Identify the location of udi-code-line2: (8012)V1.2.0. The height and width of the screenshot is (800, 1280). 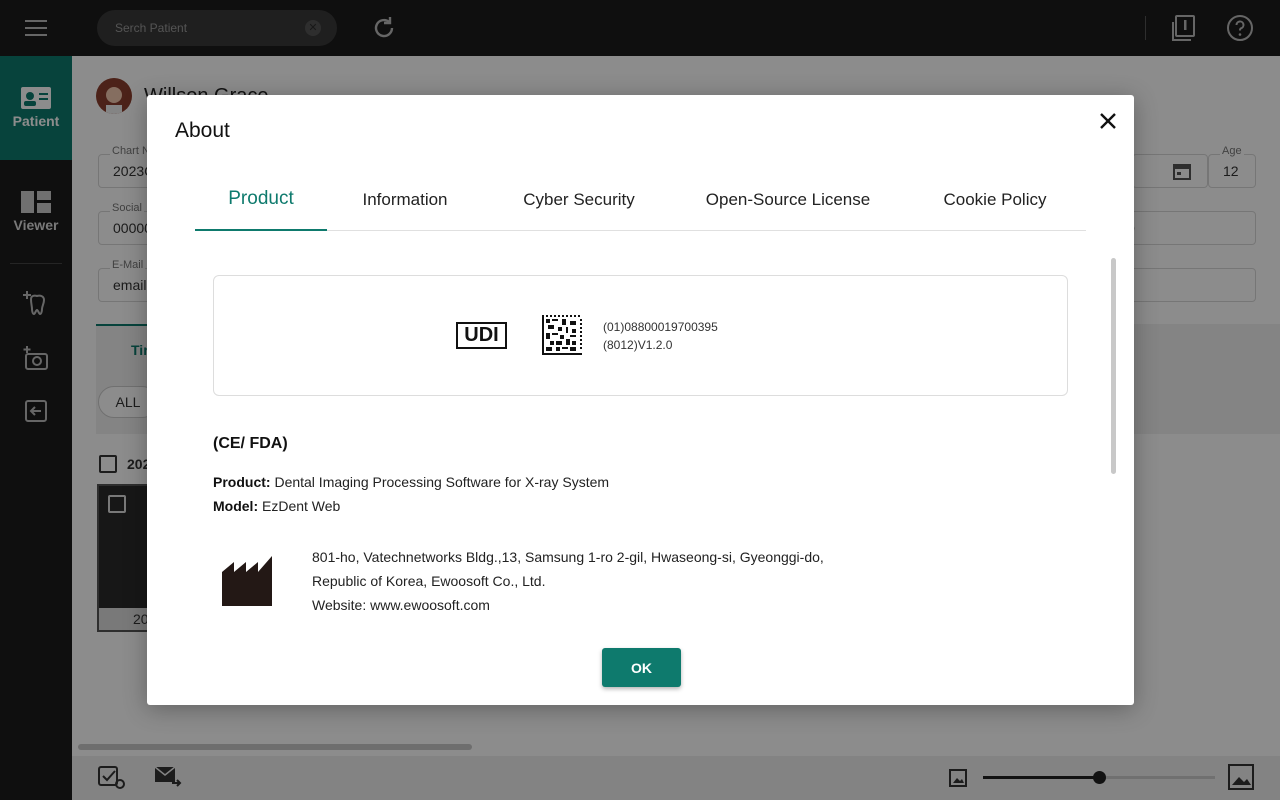
(638, 345).